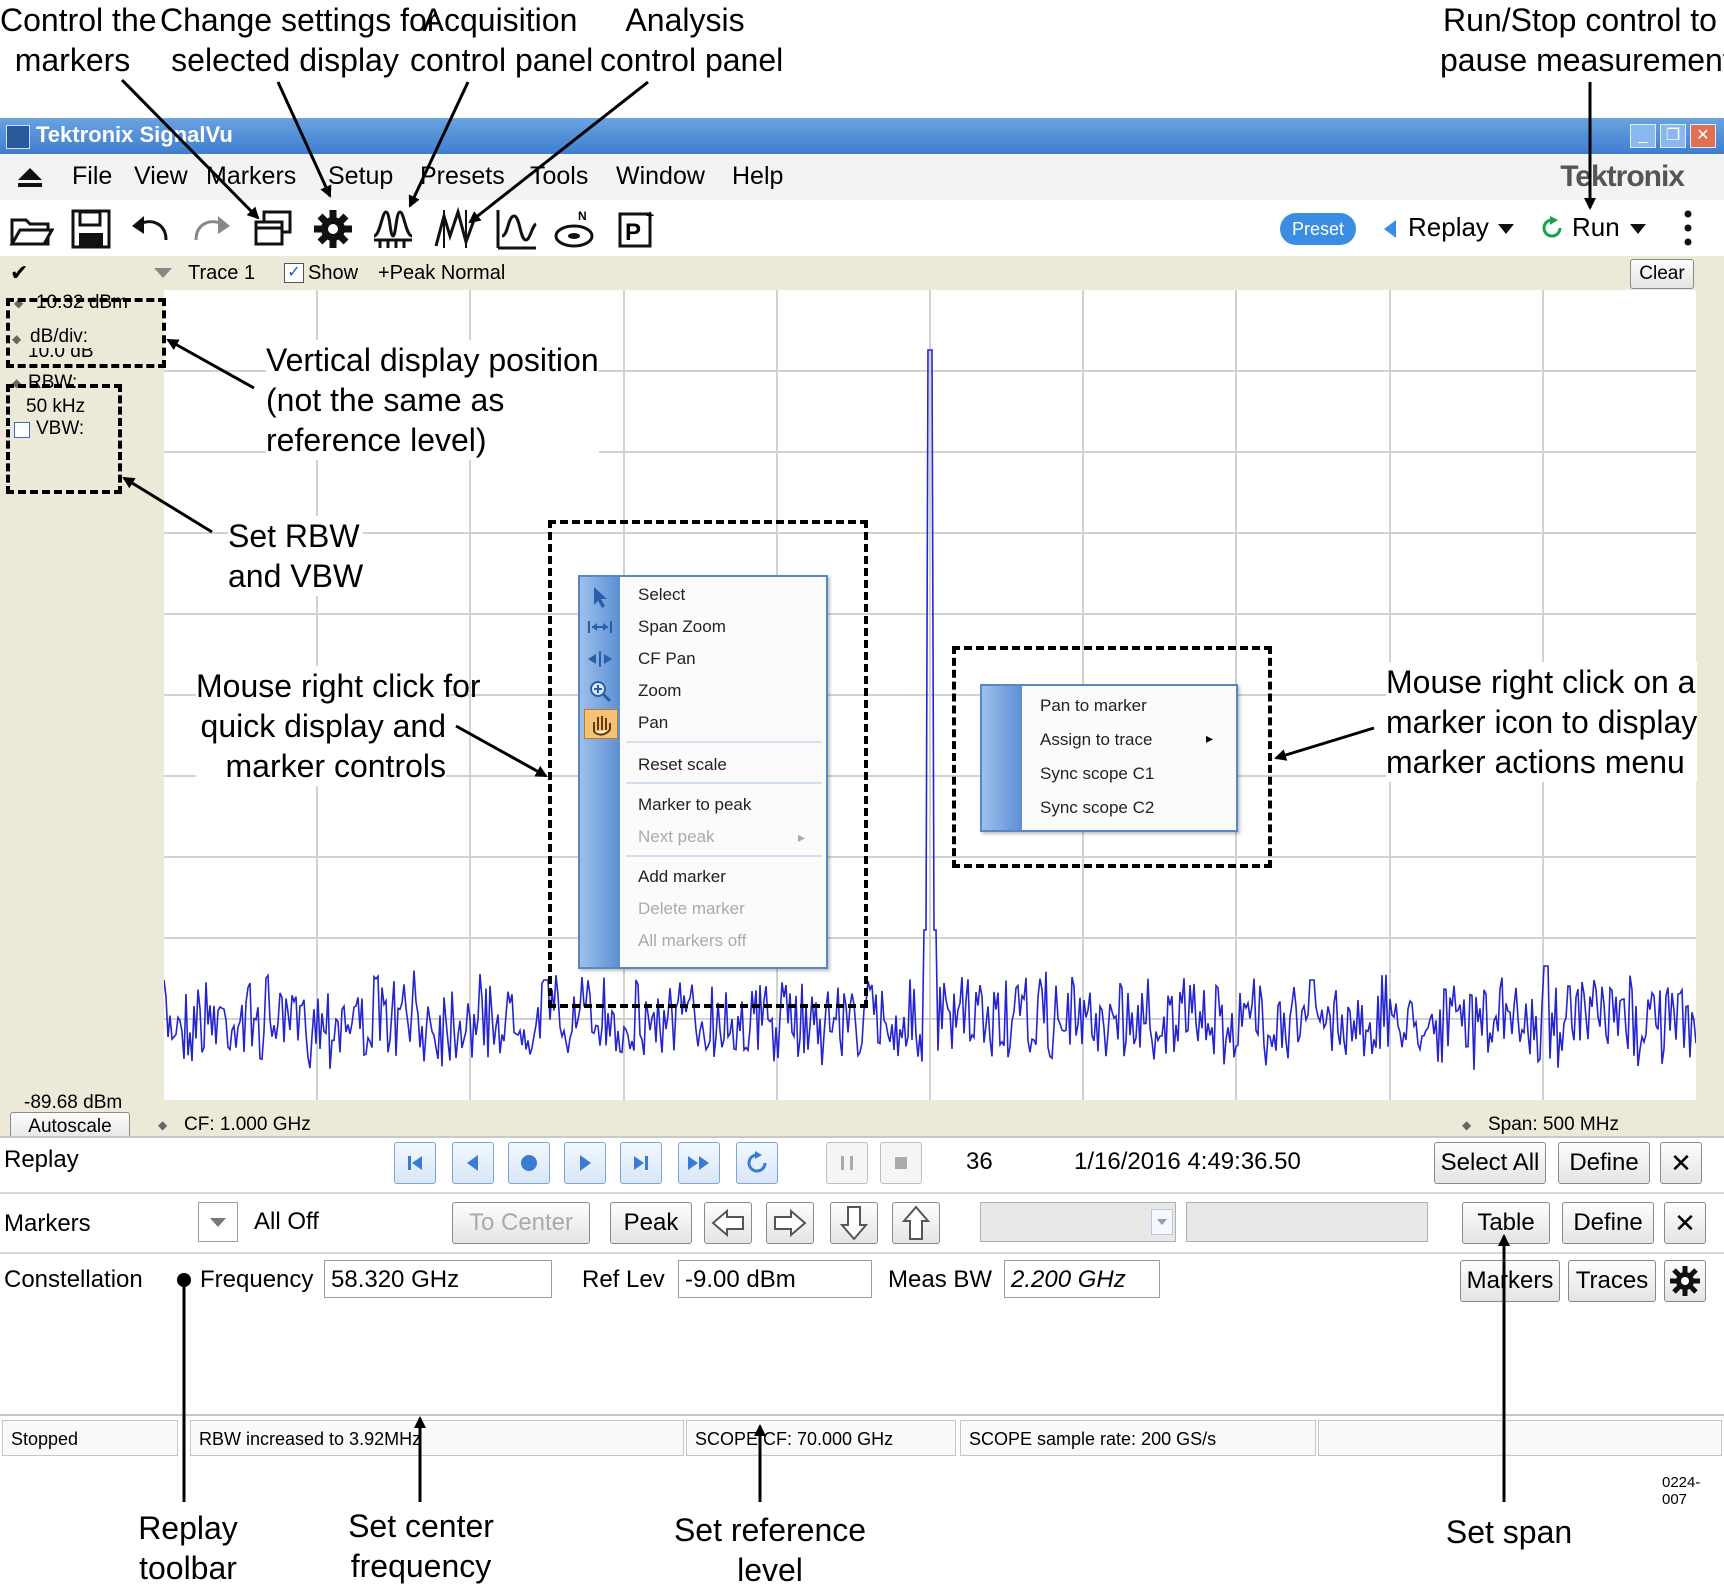 The width and height of the screenshot is (1724, 1591). What do you see at coordinates (1685, 1223) in the screenshot?
I see `markers-close-button: ✕` at bounding box center [1685, 1223].